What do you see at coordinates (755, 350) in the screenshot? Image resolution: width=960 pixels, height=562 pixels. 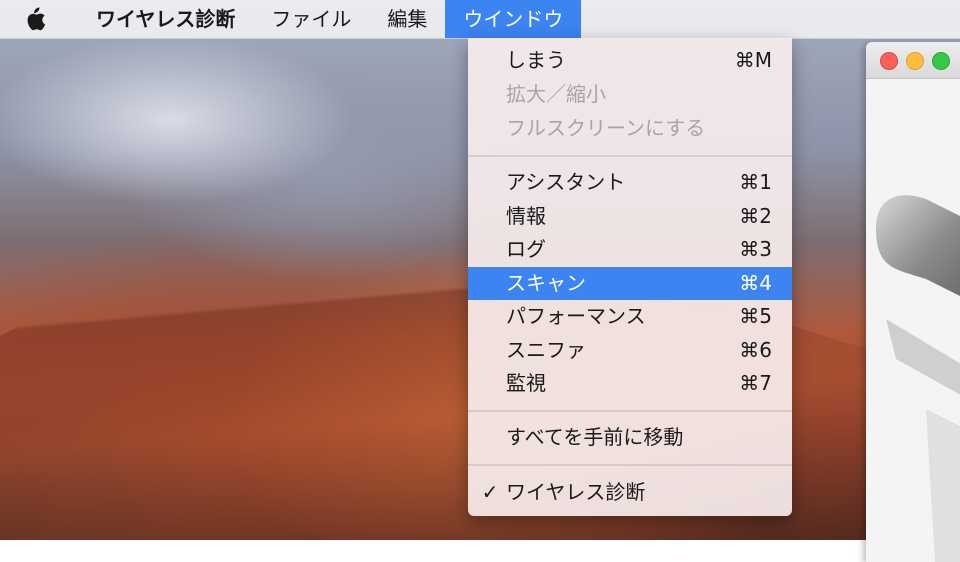 I see `menu-item-shortcut: ⌘6` at bounding box center [755, 350].